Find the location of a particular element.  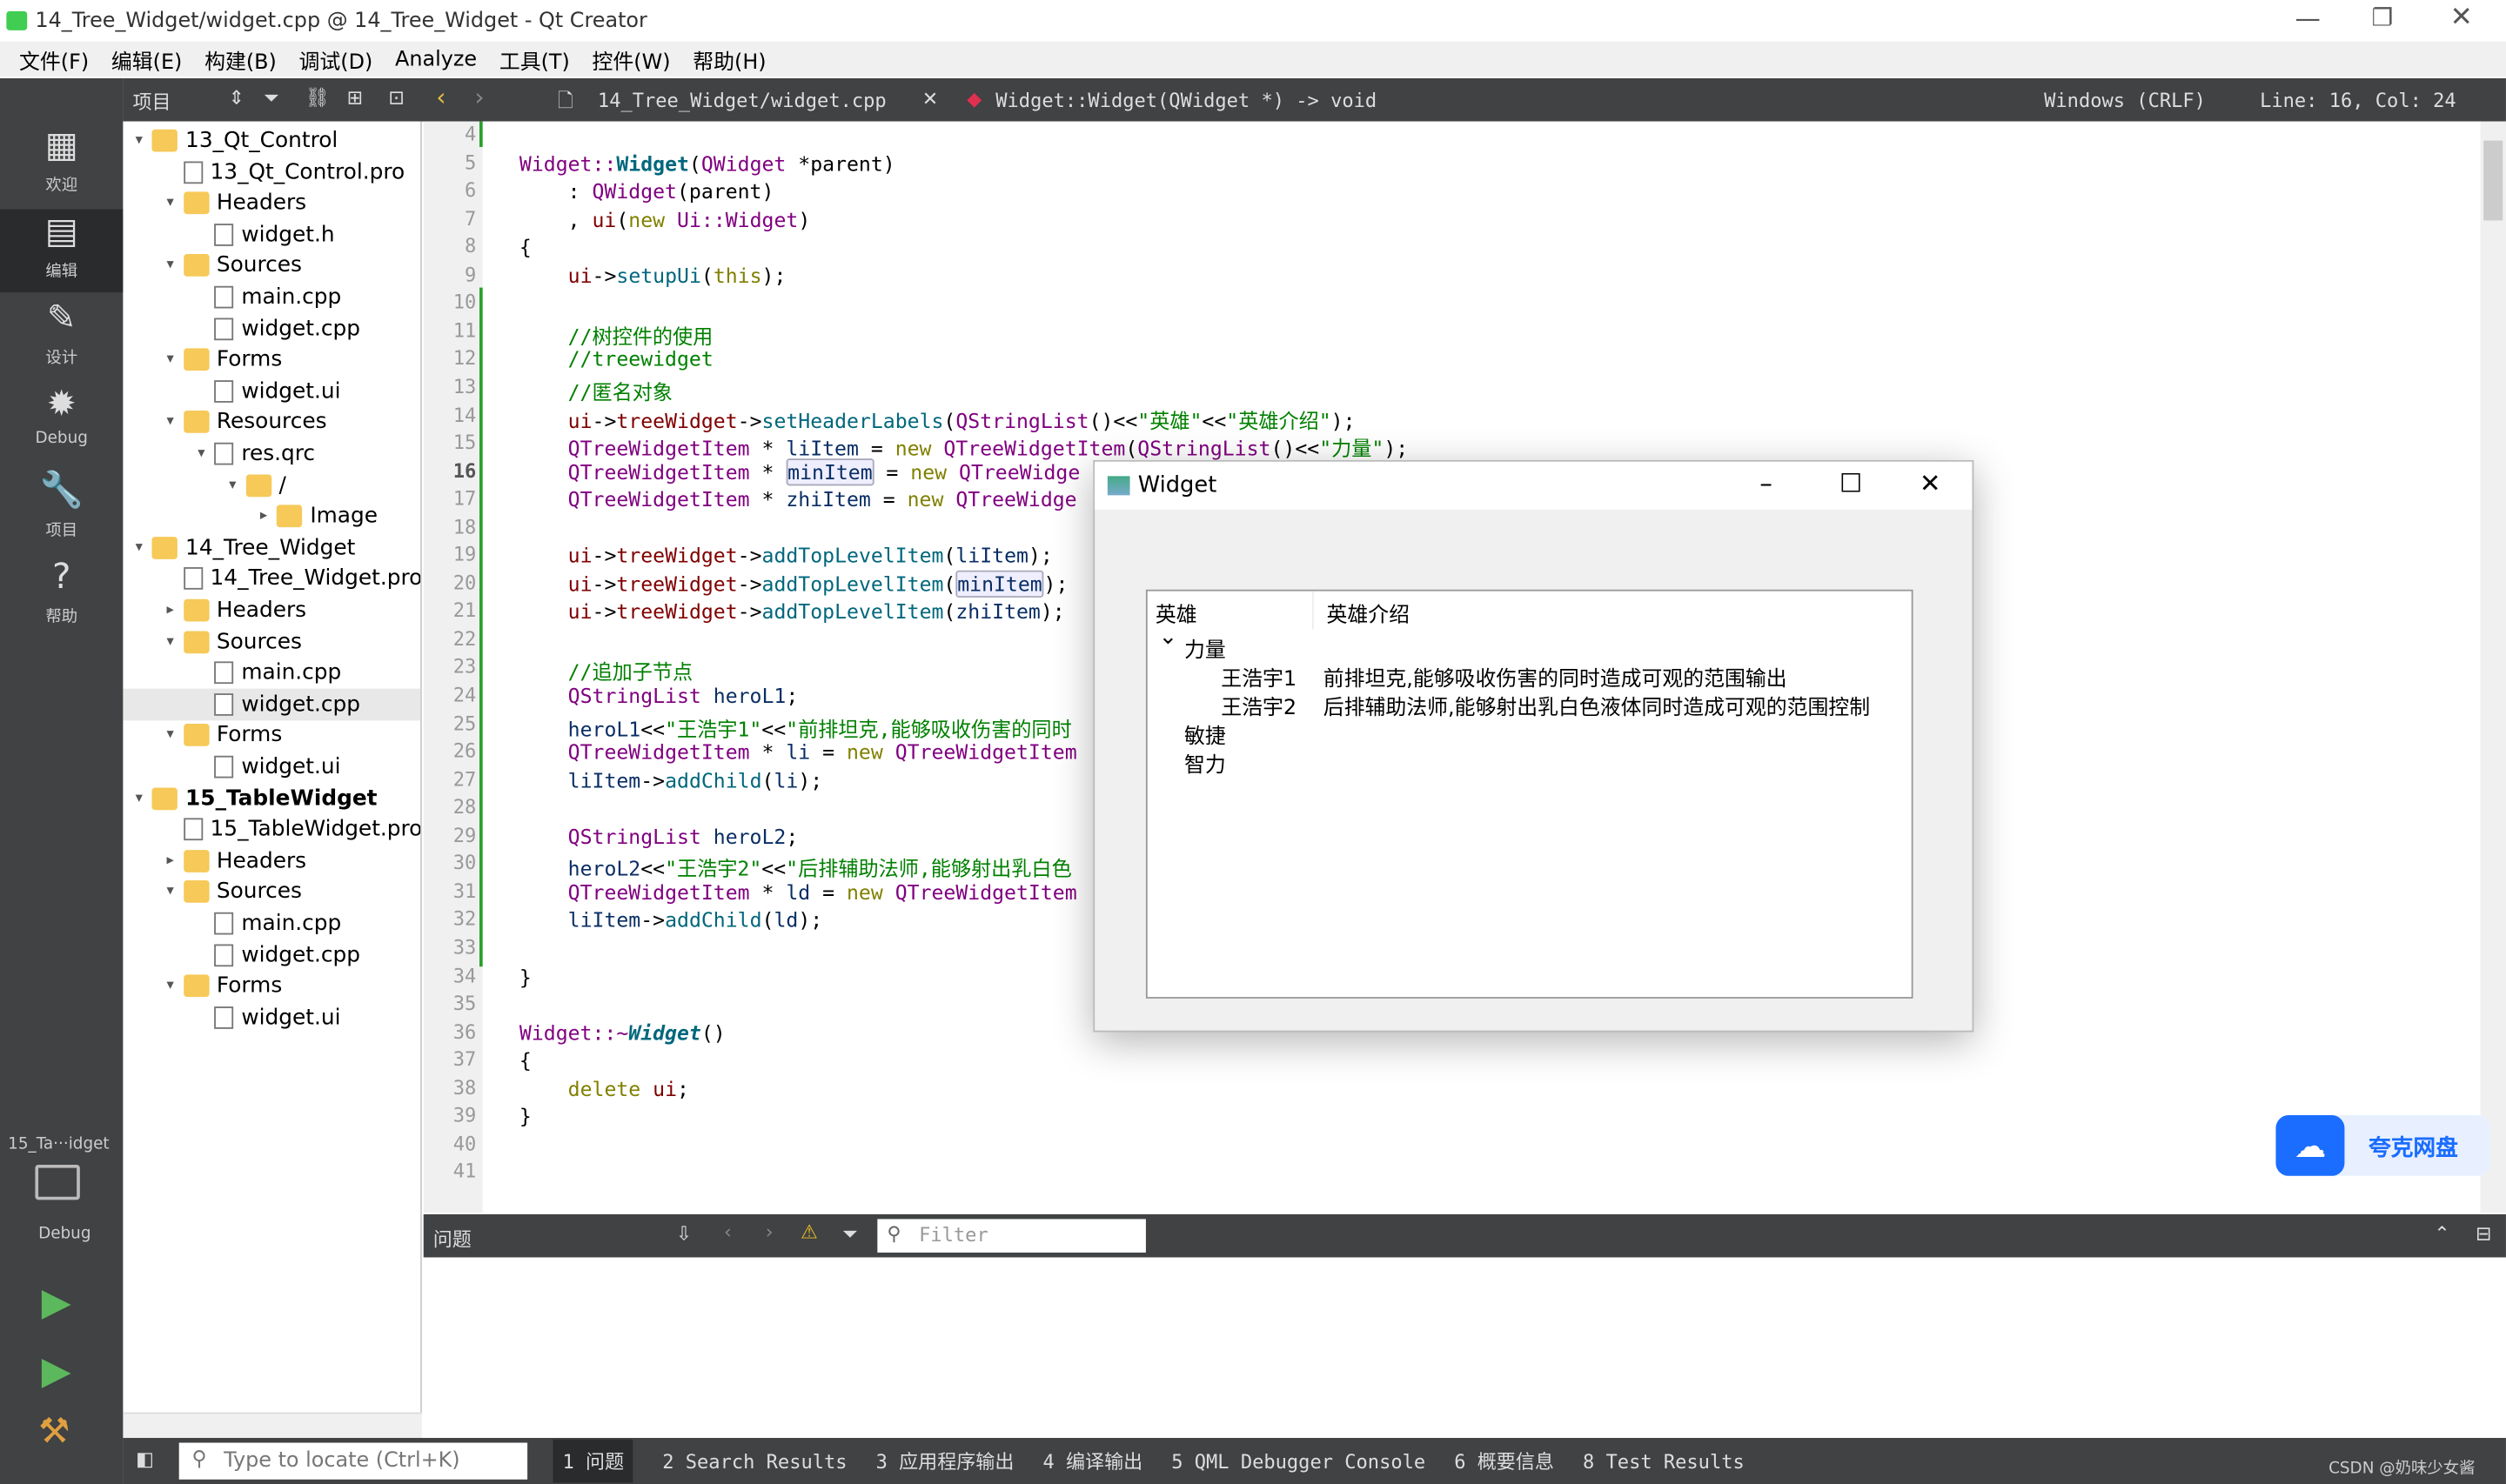

output-tab: 1 问题 is located at coordinates (593, 1461).